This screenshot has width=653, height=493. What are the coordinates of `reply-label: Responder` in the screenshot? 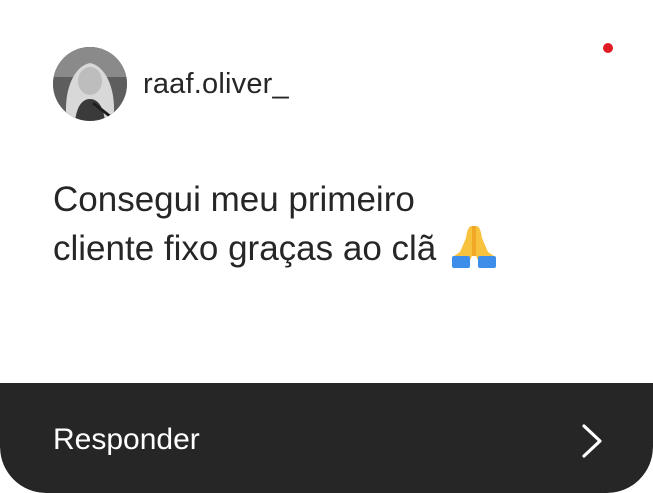 It's located at (126, 439).